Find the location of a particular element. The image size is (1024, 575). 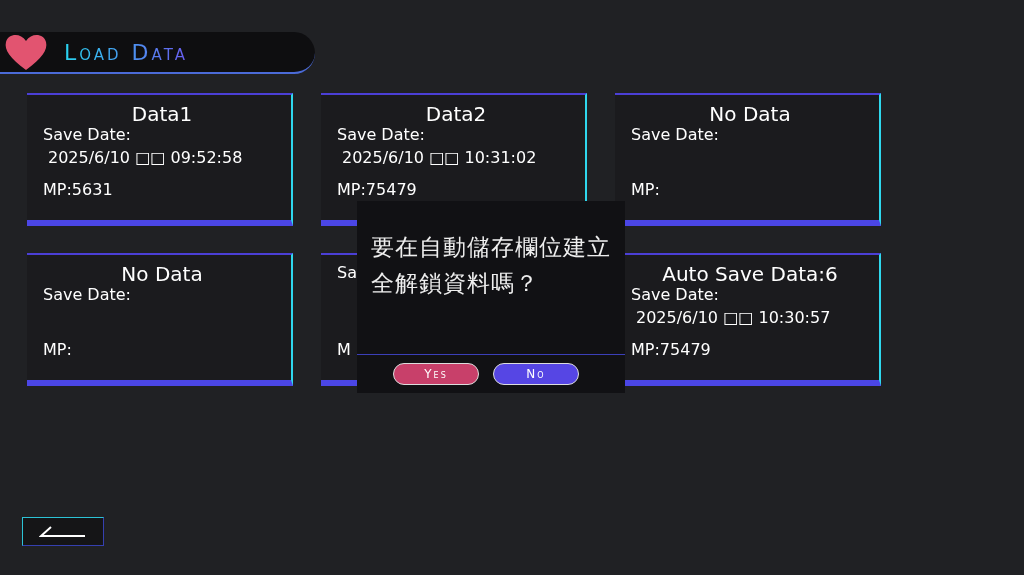

save-date: 2025/6/10 □□ 10:30:57 is located at coordinates (733, 318).